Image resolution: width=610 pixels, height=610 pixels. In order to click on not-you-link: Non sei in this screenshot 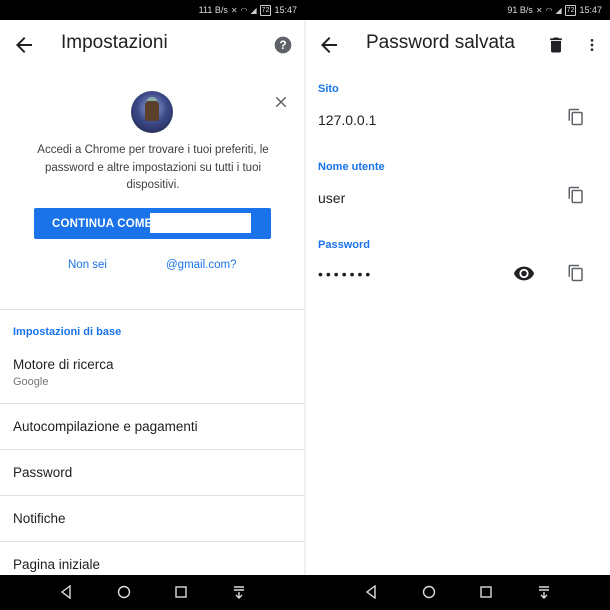, I will do `click(87, 265)`.